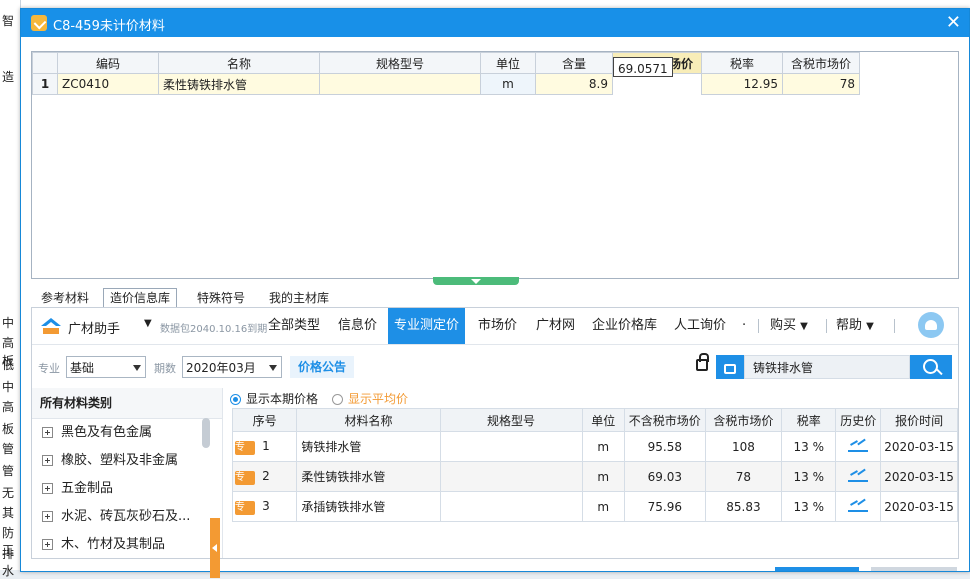 The width and height of the screenshot is (970, 579). I want to click on cell-price-ex-tax: 95.58, so click(664, 446).